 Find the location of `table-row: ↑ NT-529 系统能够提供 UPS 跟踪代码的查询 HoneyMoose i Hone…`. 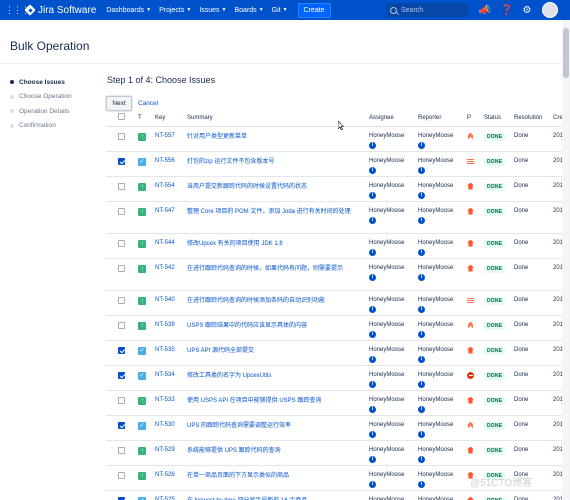

table-row: ↑ NT-529 系统能够提供 UPS 跟踪代码的查询 HoneyMoose i Hone… is located at coordinates (338, 453).